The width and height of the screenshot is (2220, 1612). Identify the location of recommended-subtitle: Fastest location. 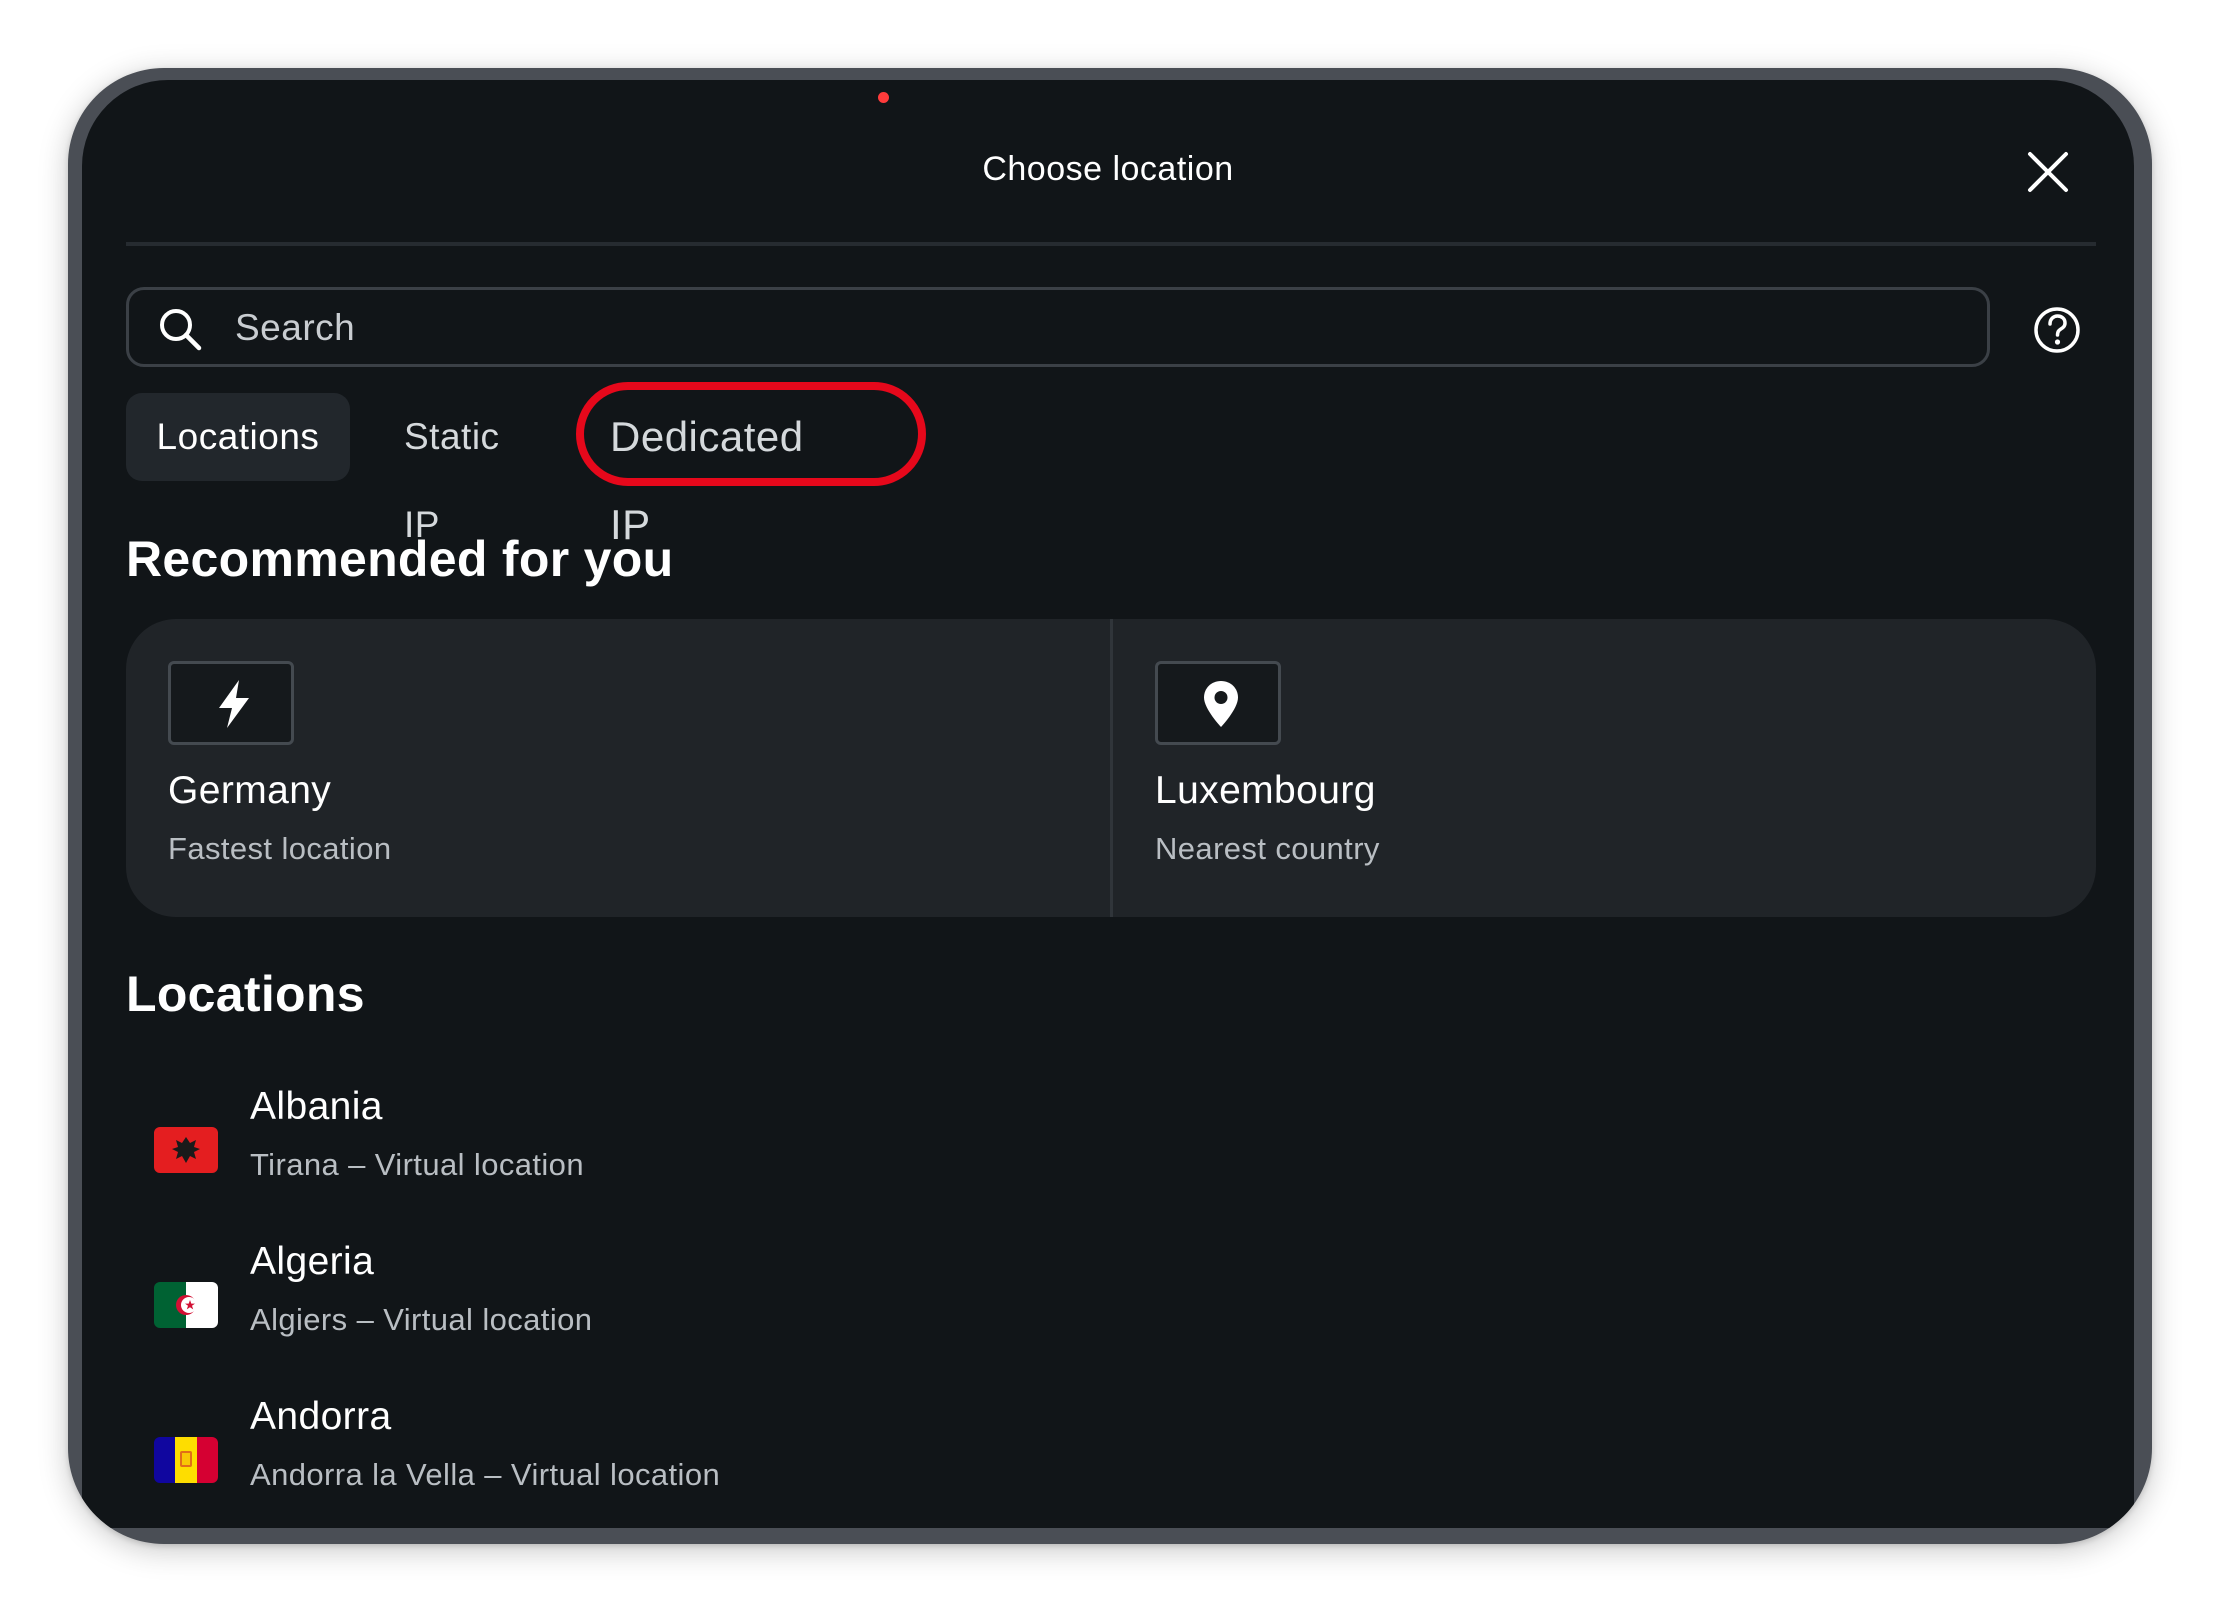
(280, 848).